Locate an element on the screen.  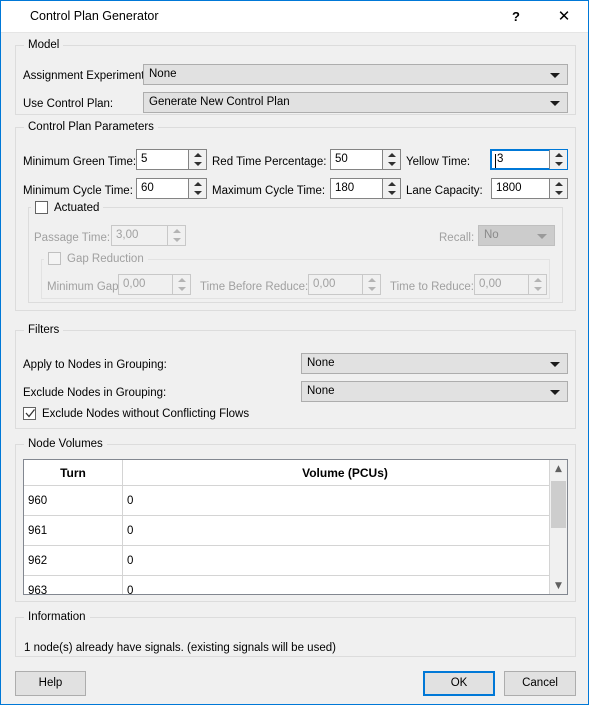
time-to-reduce-label: Time to Reduce: is located at coordinates (432, 287).